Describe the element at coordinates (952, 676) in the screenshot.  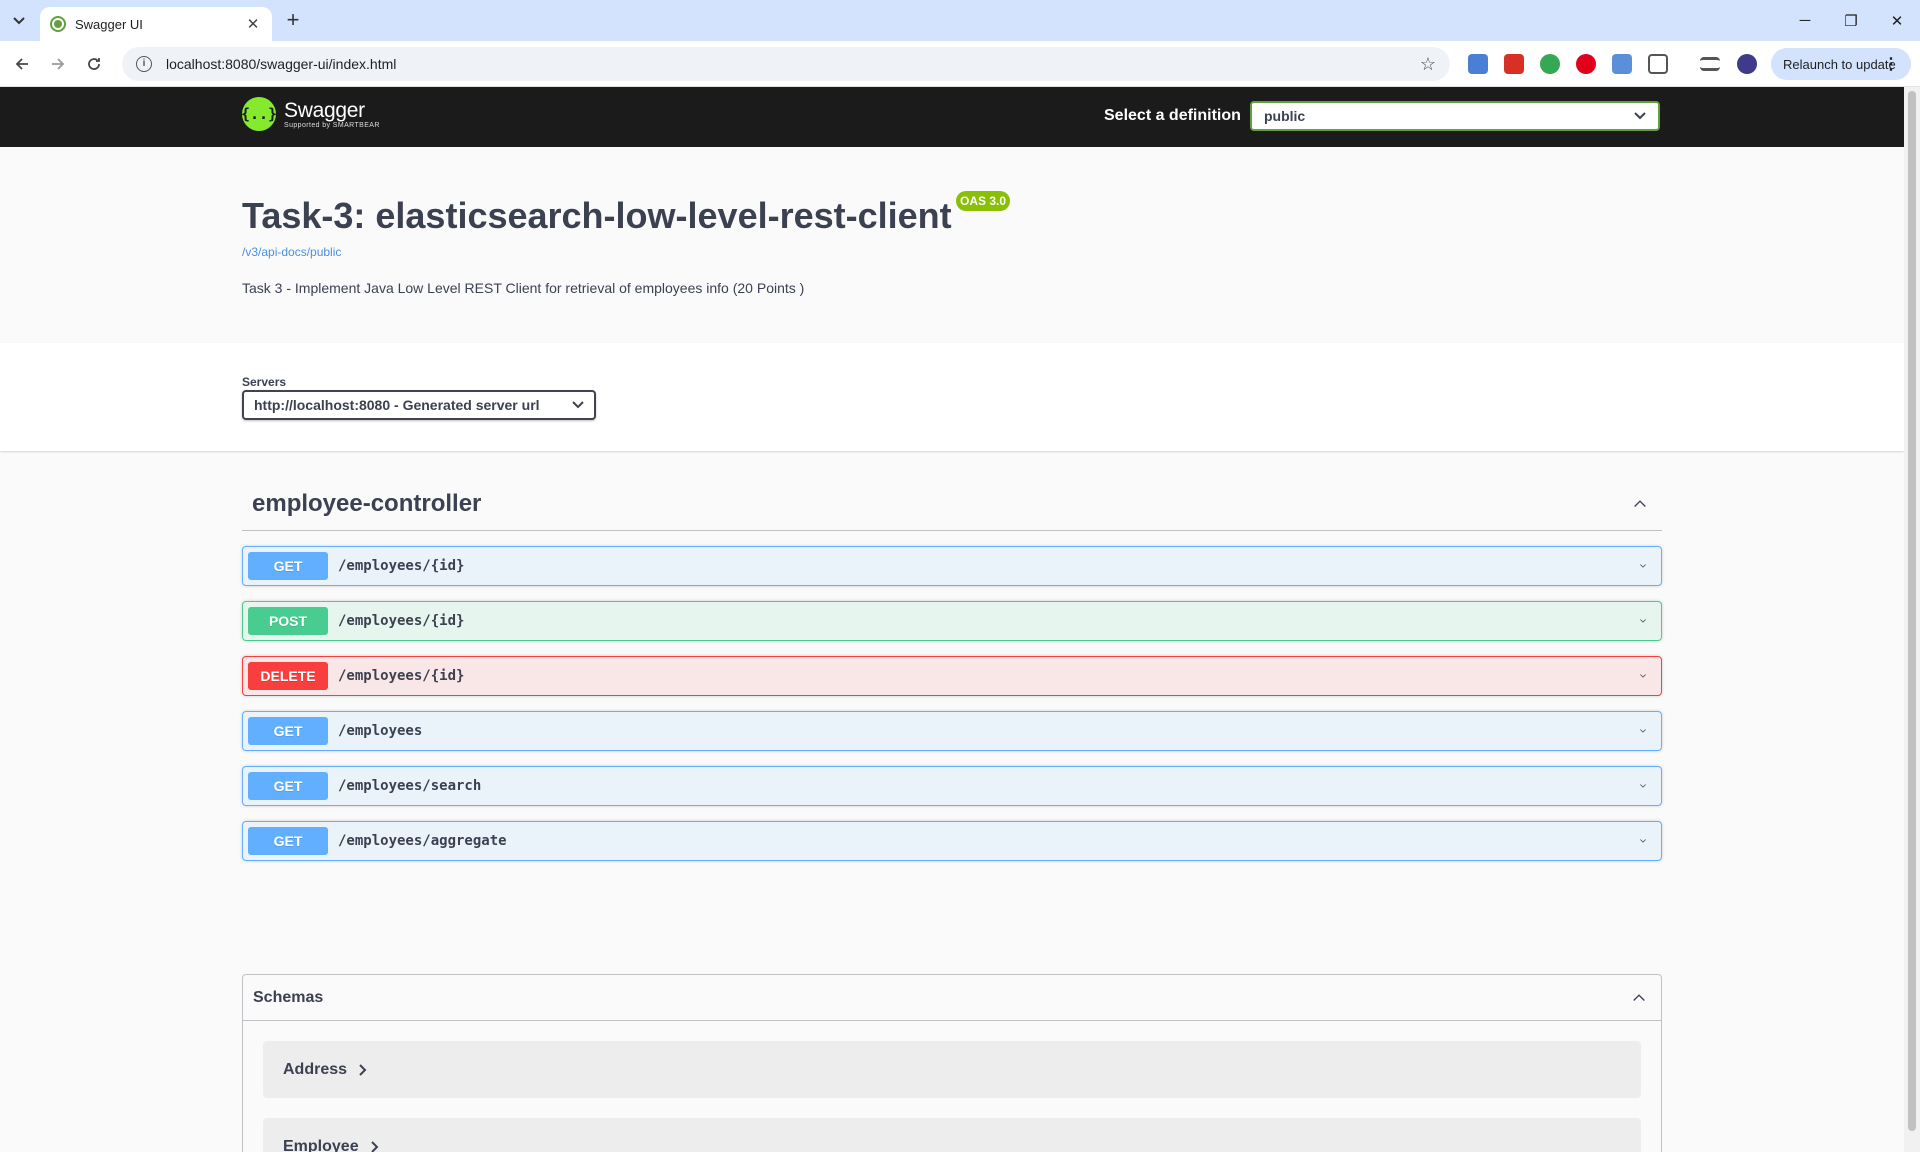
I see `operation-delete-employee-by-id: DELETE /employees/{id}` at that location.